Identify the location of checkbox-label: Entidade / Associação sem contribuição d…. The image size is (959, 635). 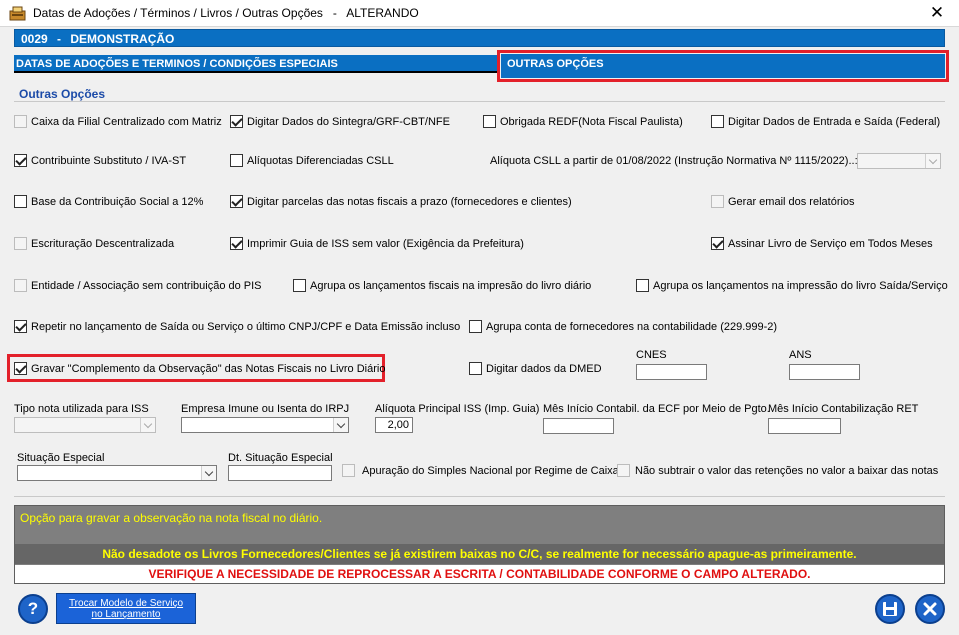
(146, 285).